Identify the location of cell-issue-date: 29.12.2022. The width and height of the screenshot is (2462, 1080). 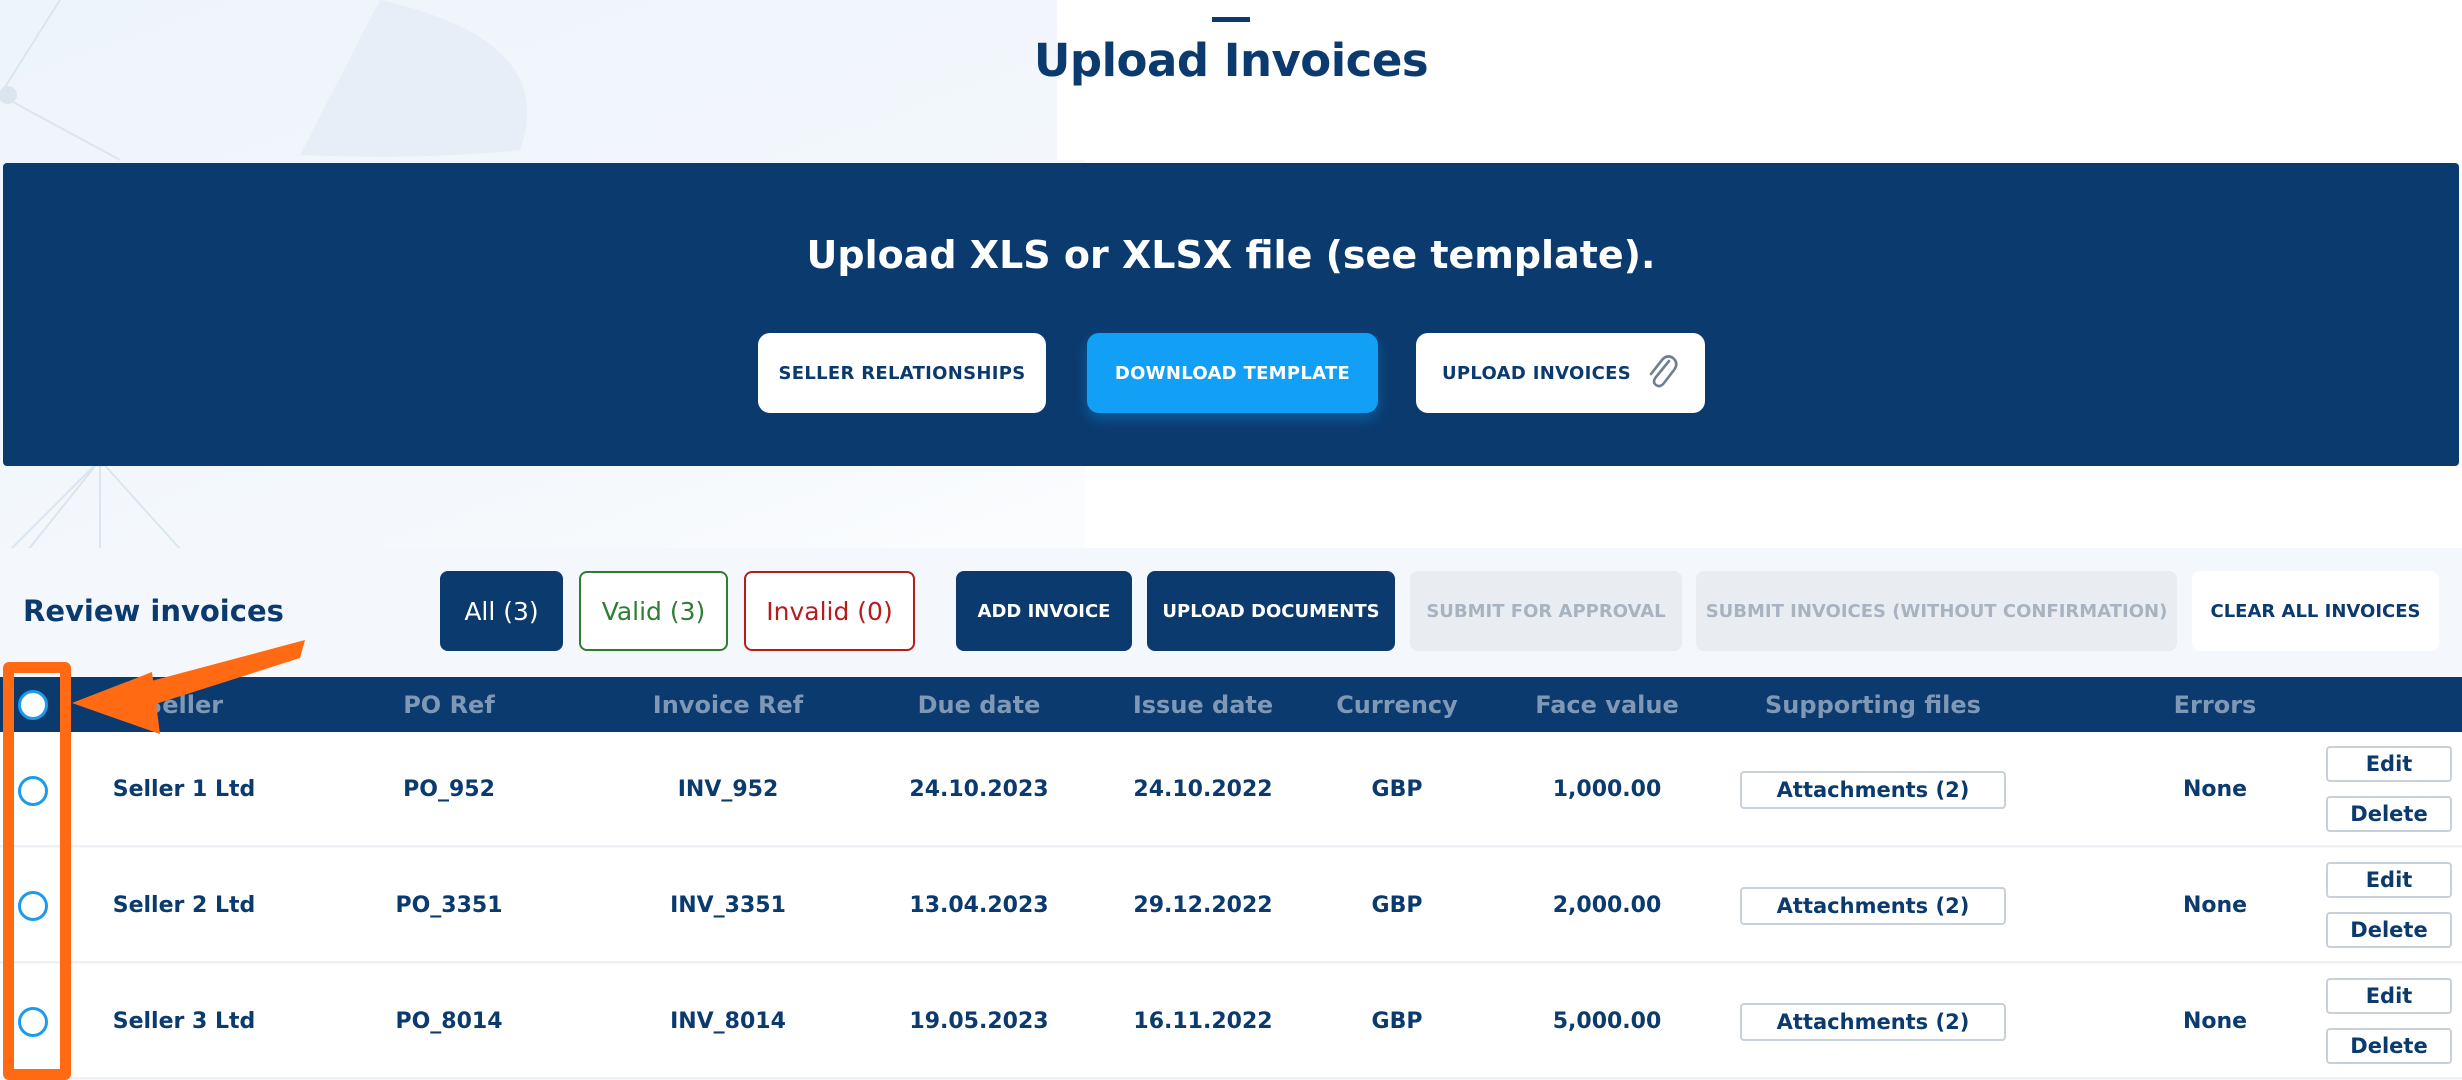
(1203, 905).